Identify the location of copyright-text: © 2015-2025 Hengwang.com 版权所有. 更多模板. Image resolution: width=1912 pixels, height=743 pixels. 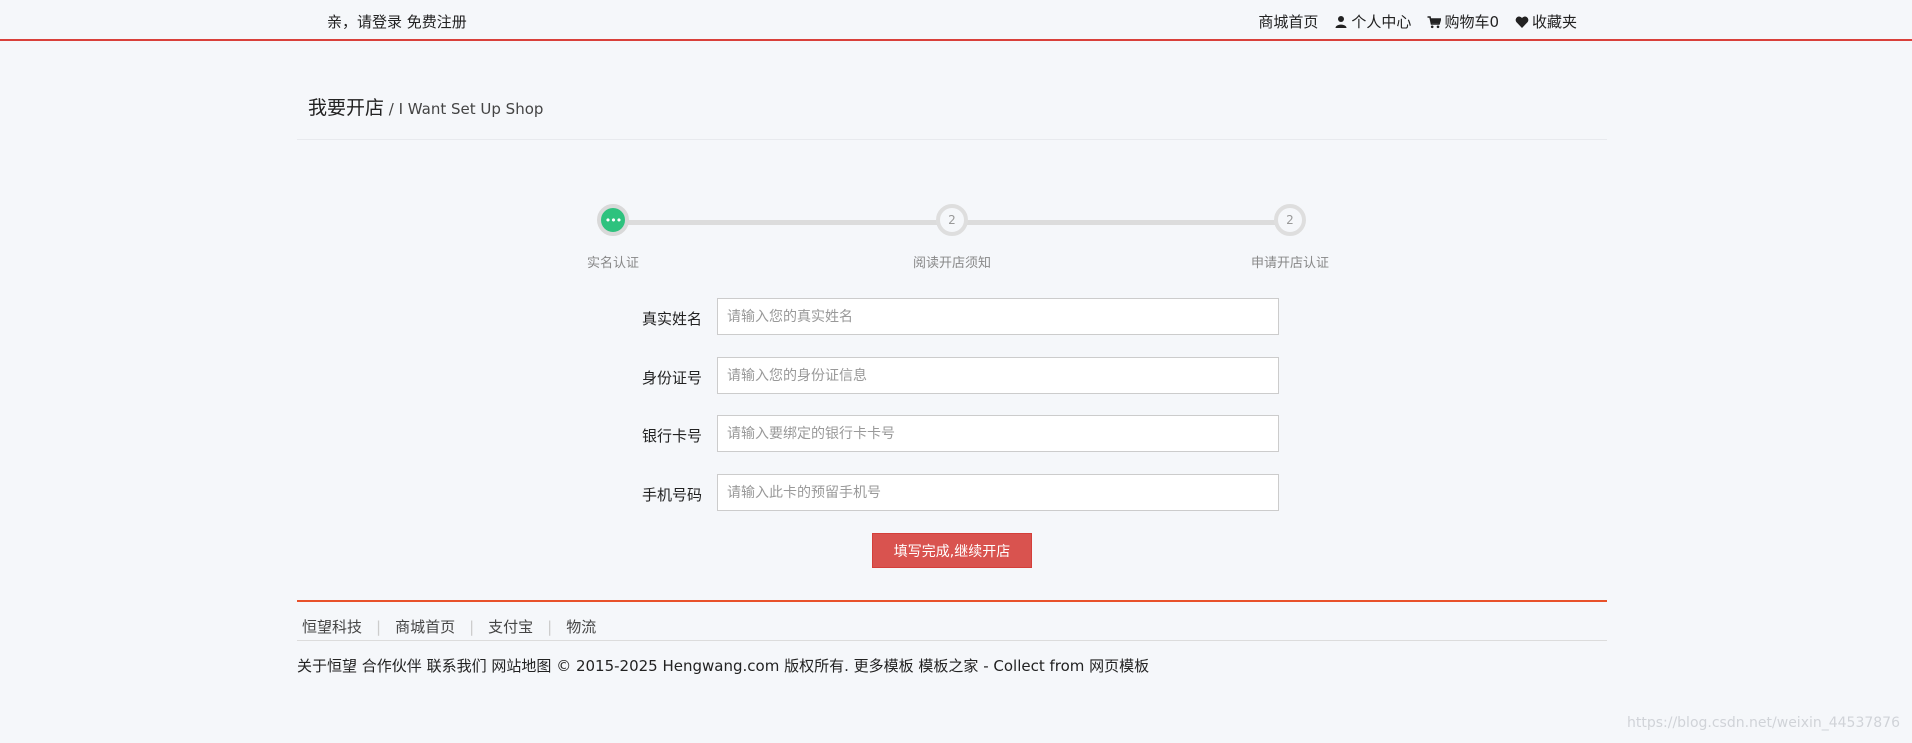
(735, 666).